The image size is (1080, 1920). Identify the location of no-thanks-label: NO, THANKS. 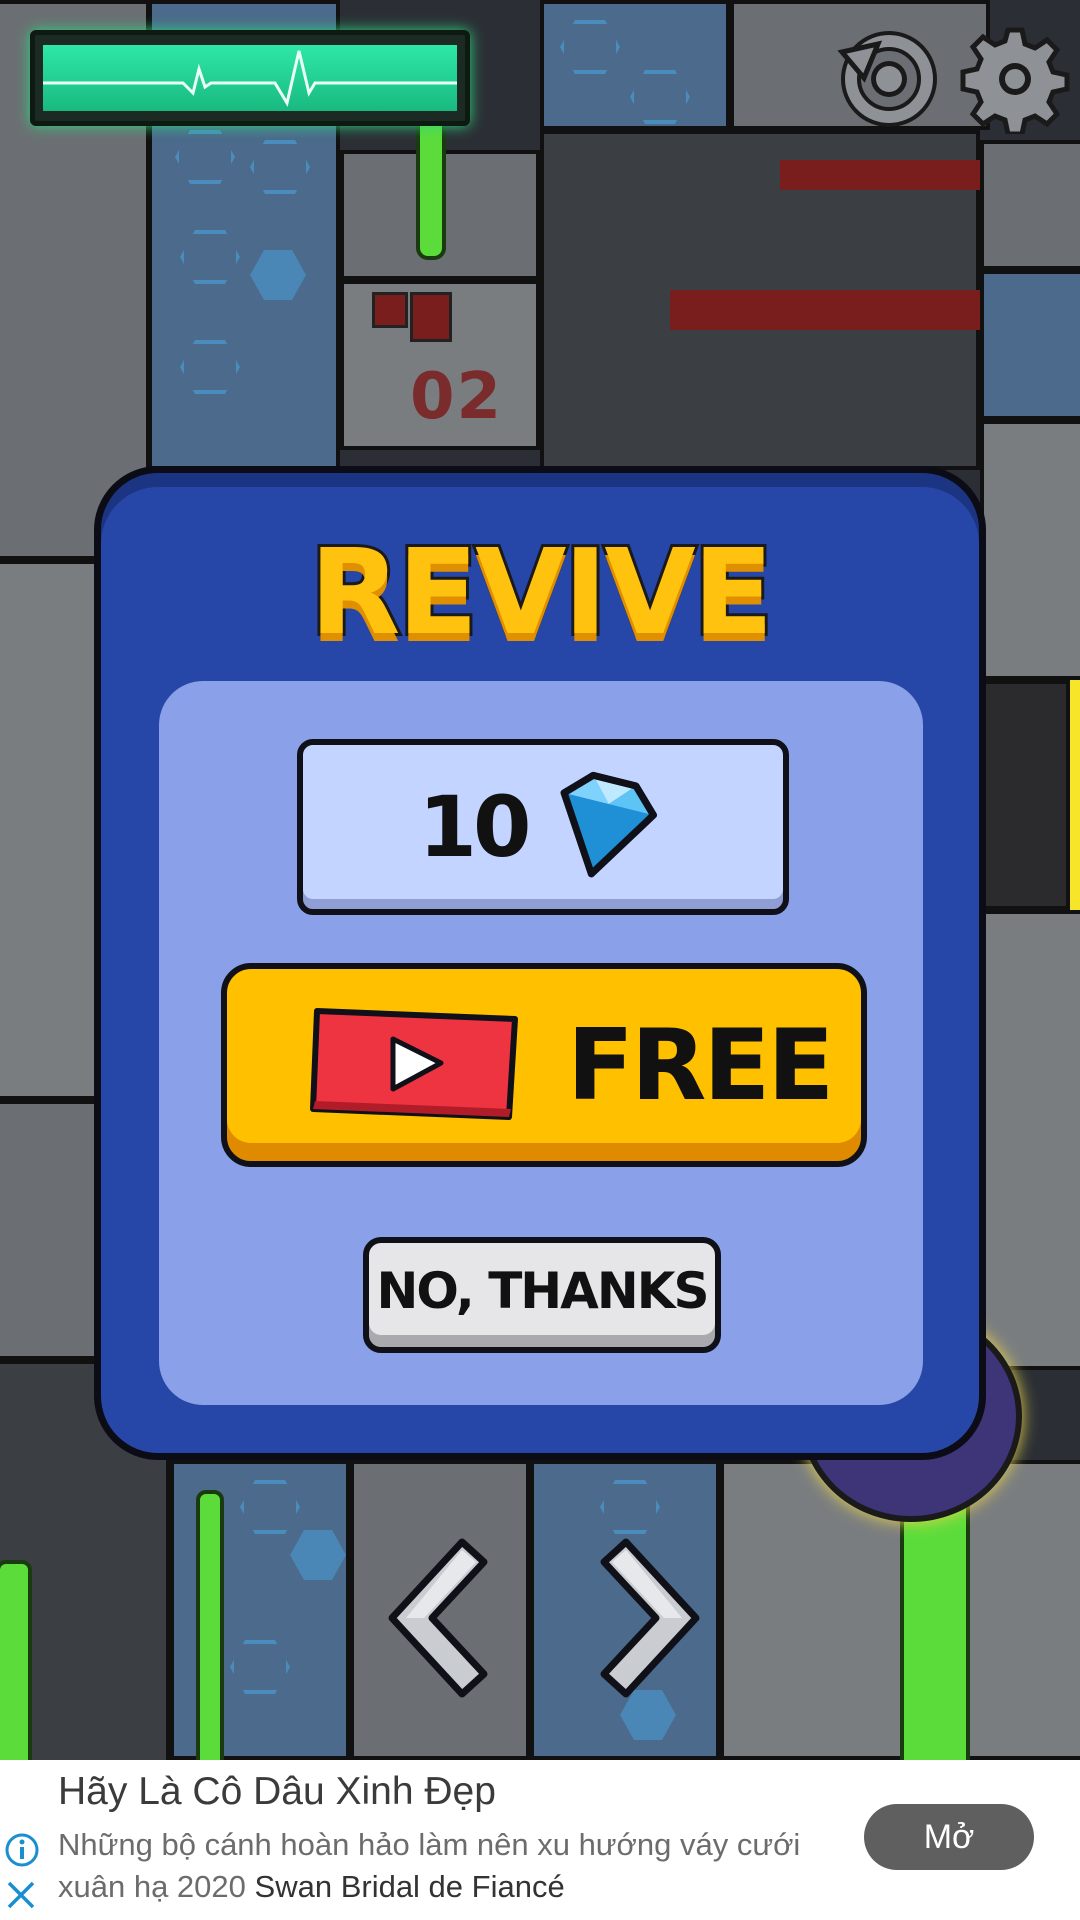
(543, 1291).